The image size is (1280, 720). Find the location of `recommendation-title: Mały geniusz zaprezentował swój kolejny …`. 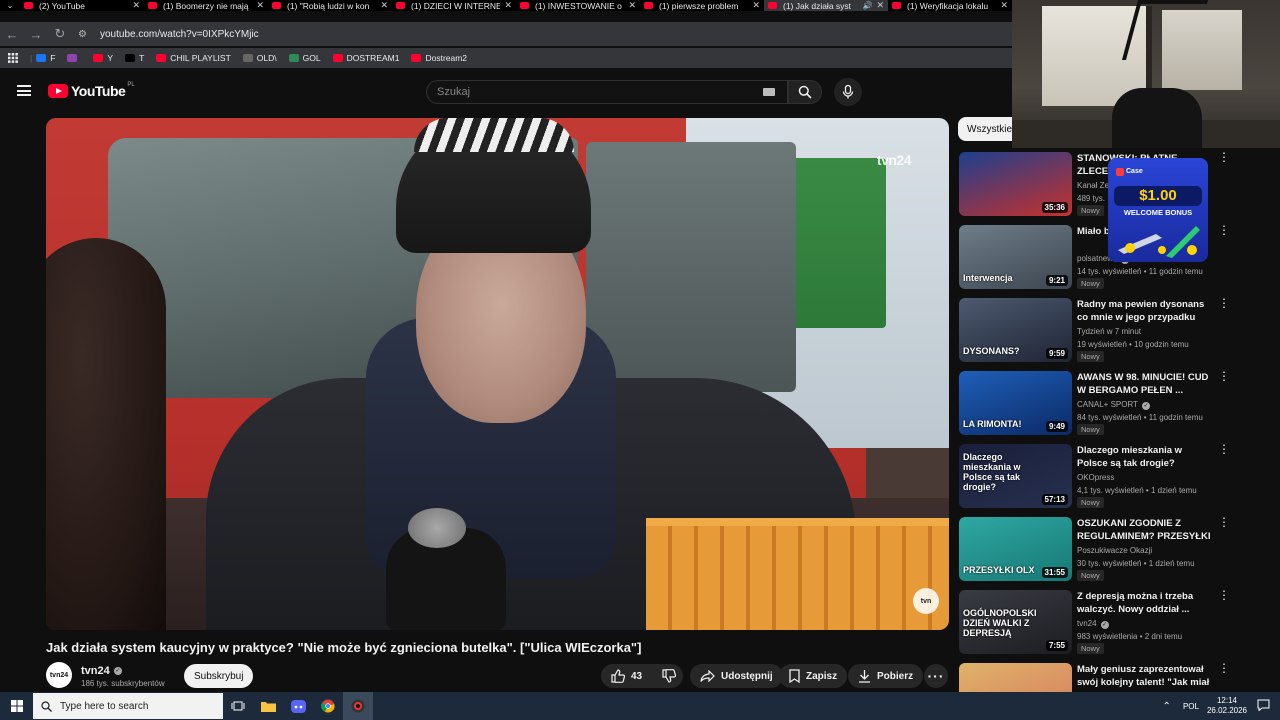

recommendation-title: Mały geniusz zaprezentował swój kolejny … is located at coordinates (1144, 676).